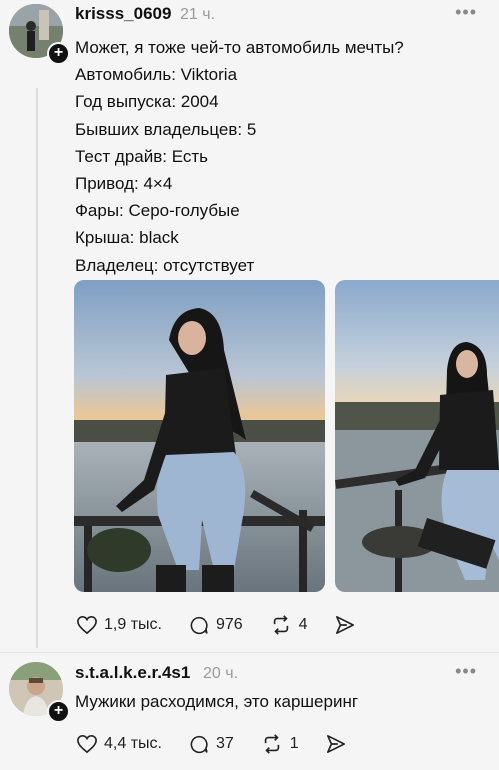  I want to click on text-line: Год выпуска: 2004, so click(147, 102).